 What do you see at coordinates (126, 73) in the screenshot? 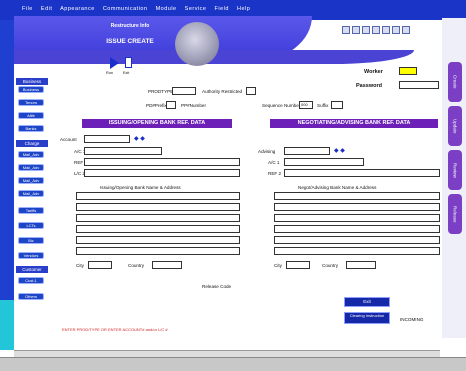
I see `doc-label: Exit` at bounding box center [126, 73].